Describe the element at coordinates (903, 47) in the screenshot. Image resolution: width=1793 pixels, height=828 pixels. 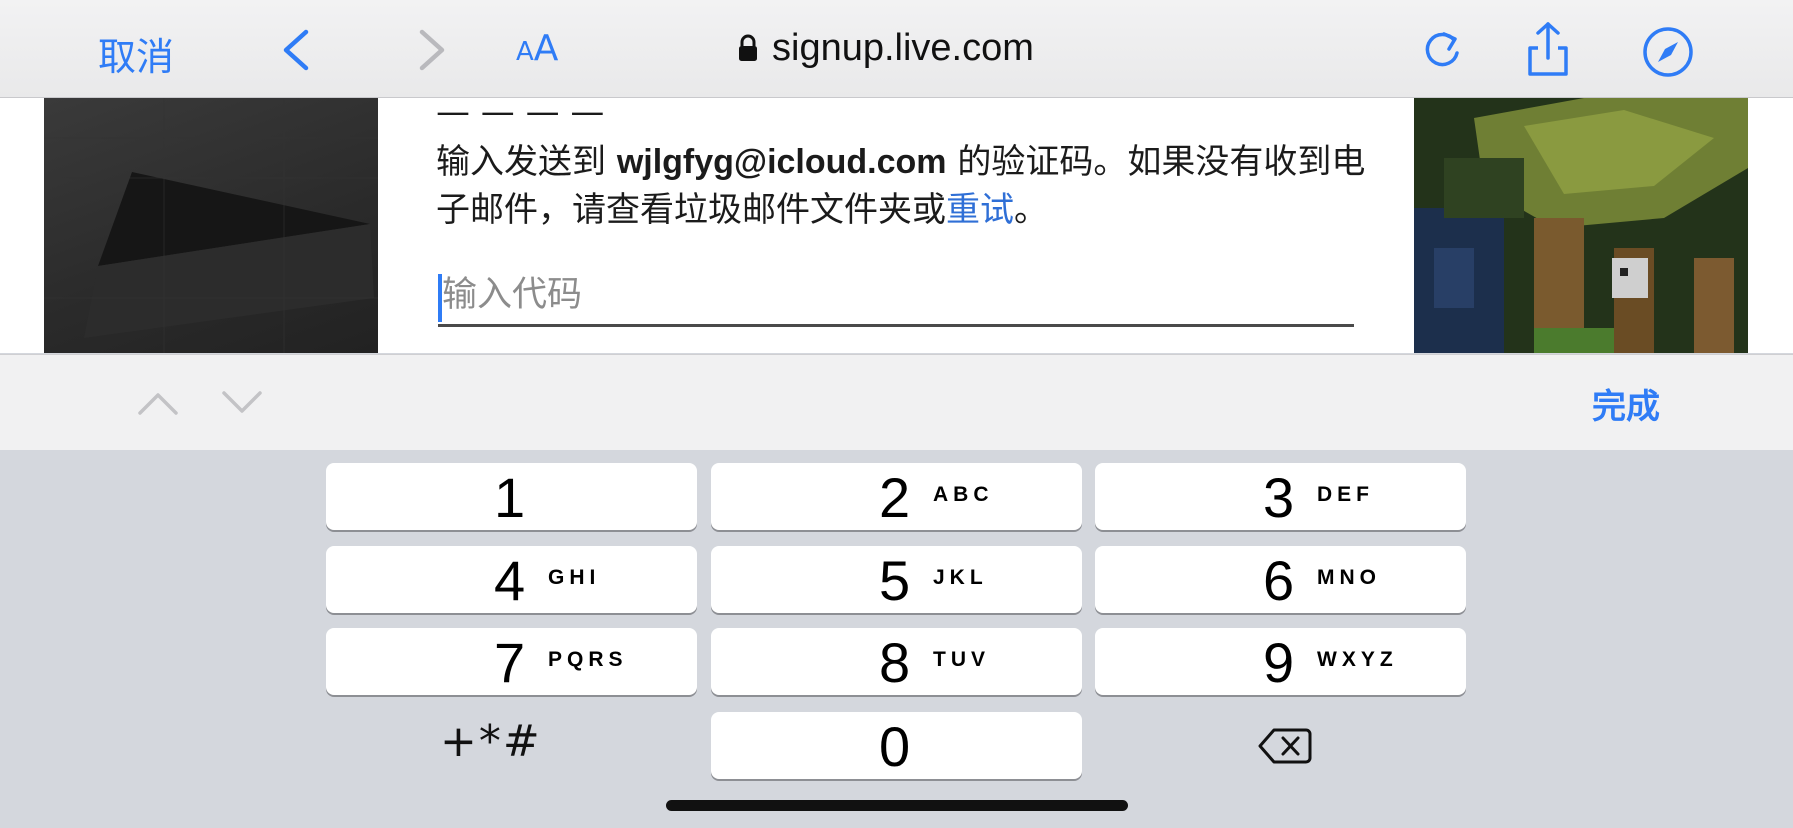
I see `url-text: signup.live.com` at that location.